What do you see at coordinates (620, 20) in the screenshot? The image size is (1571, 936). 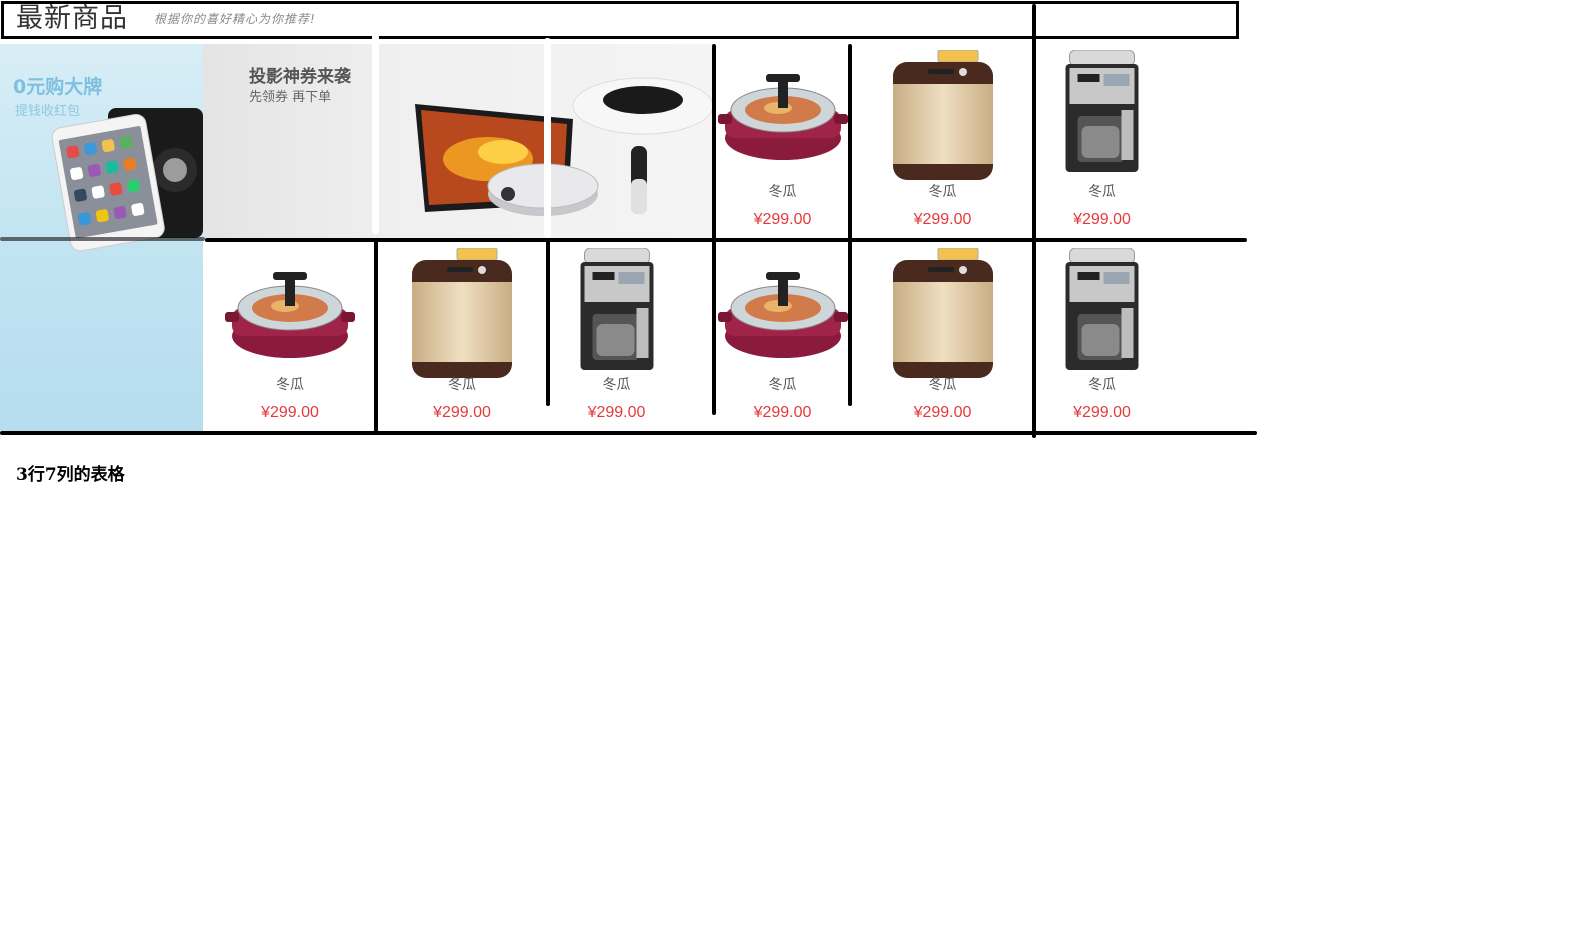 I see `section-header: 最新商品 根据你的喜好精心为你推荐!` at bounding box center [620, 20].